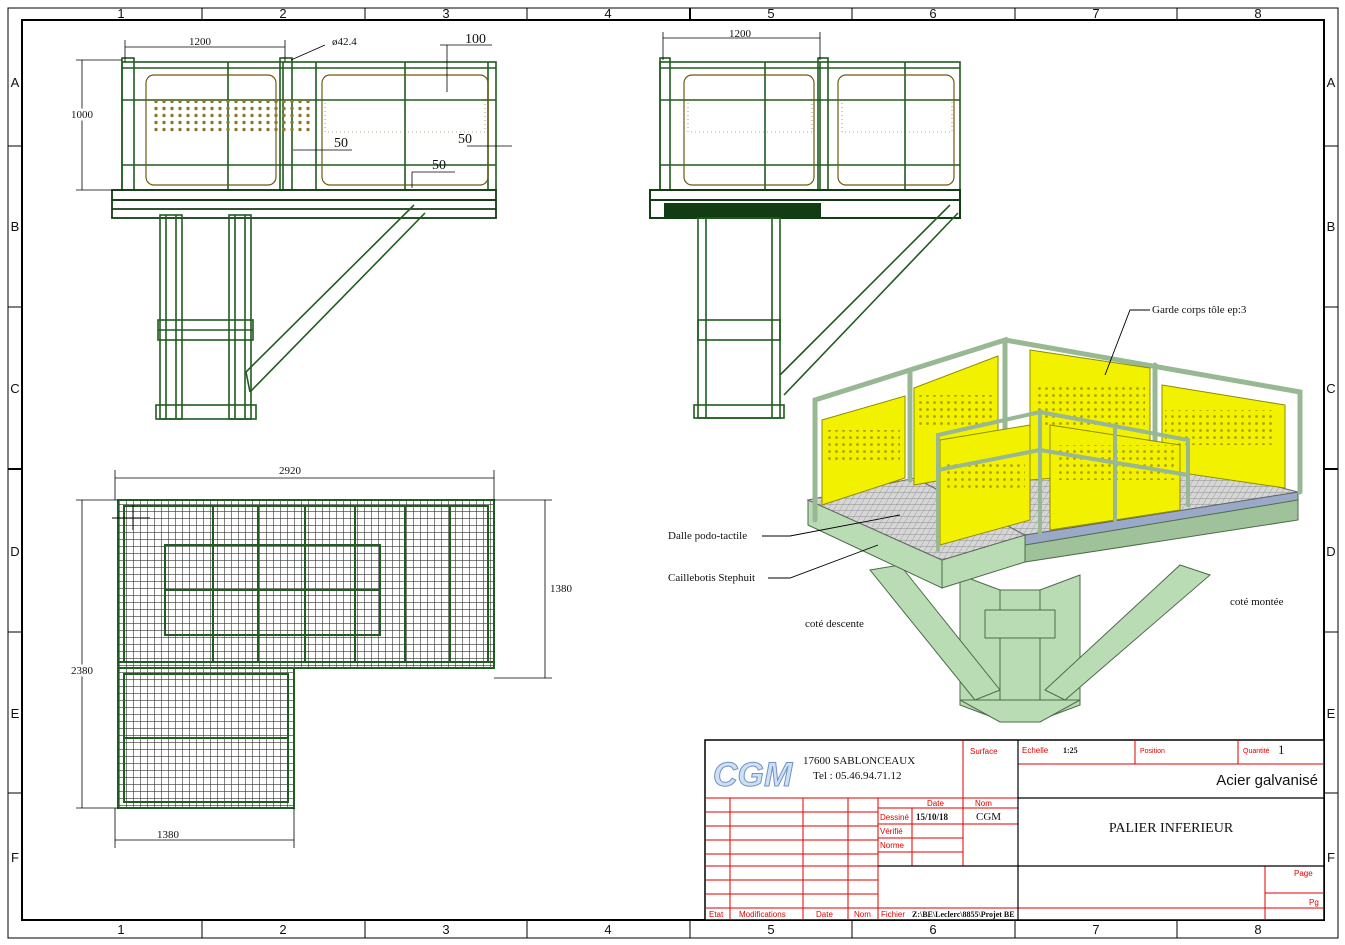 Image resolution: width=1345 pixels, height=945 pixels. What do you see at coordinates (770, 929) in the screenshot?
I see `zone-col-5-bottom: 5` at bounding box center [770, 929].